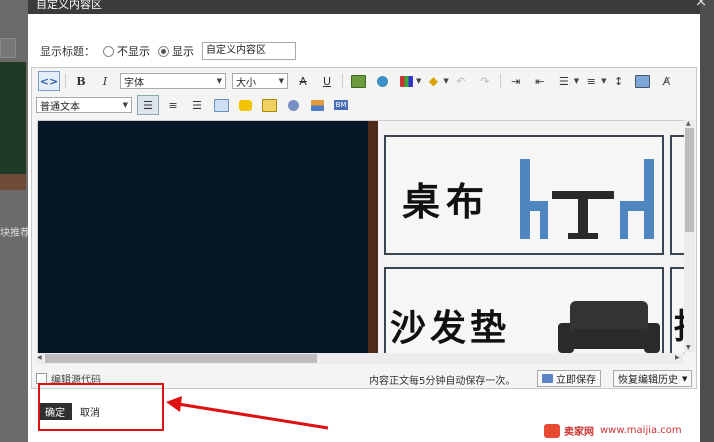  I want to click on watermark: 卖家网 www.maijia.com, so click(629, 430).